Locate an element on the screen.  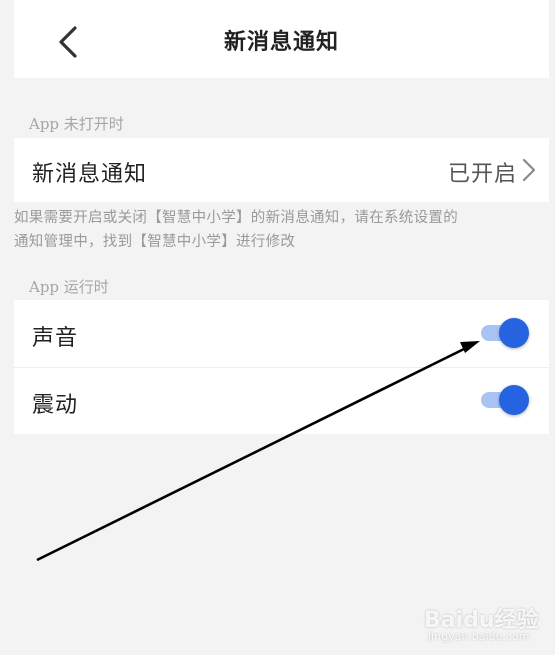
chevron-right-icon is located at coordinates (529, 170).